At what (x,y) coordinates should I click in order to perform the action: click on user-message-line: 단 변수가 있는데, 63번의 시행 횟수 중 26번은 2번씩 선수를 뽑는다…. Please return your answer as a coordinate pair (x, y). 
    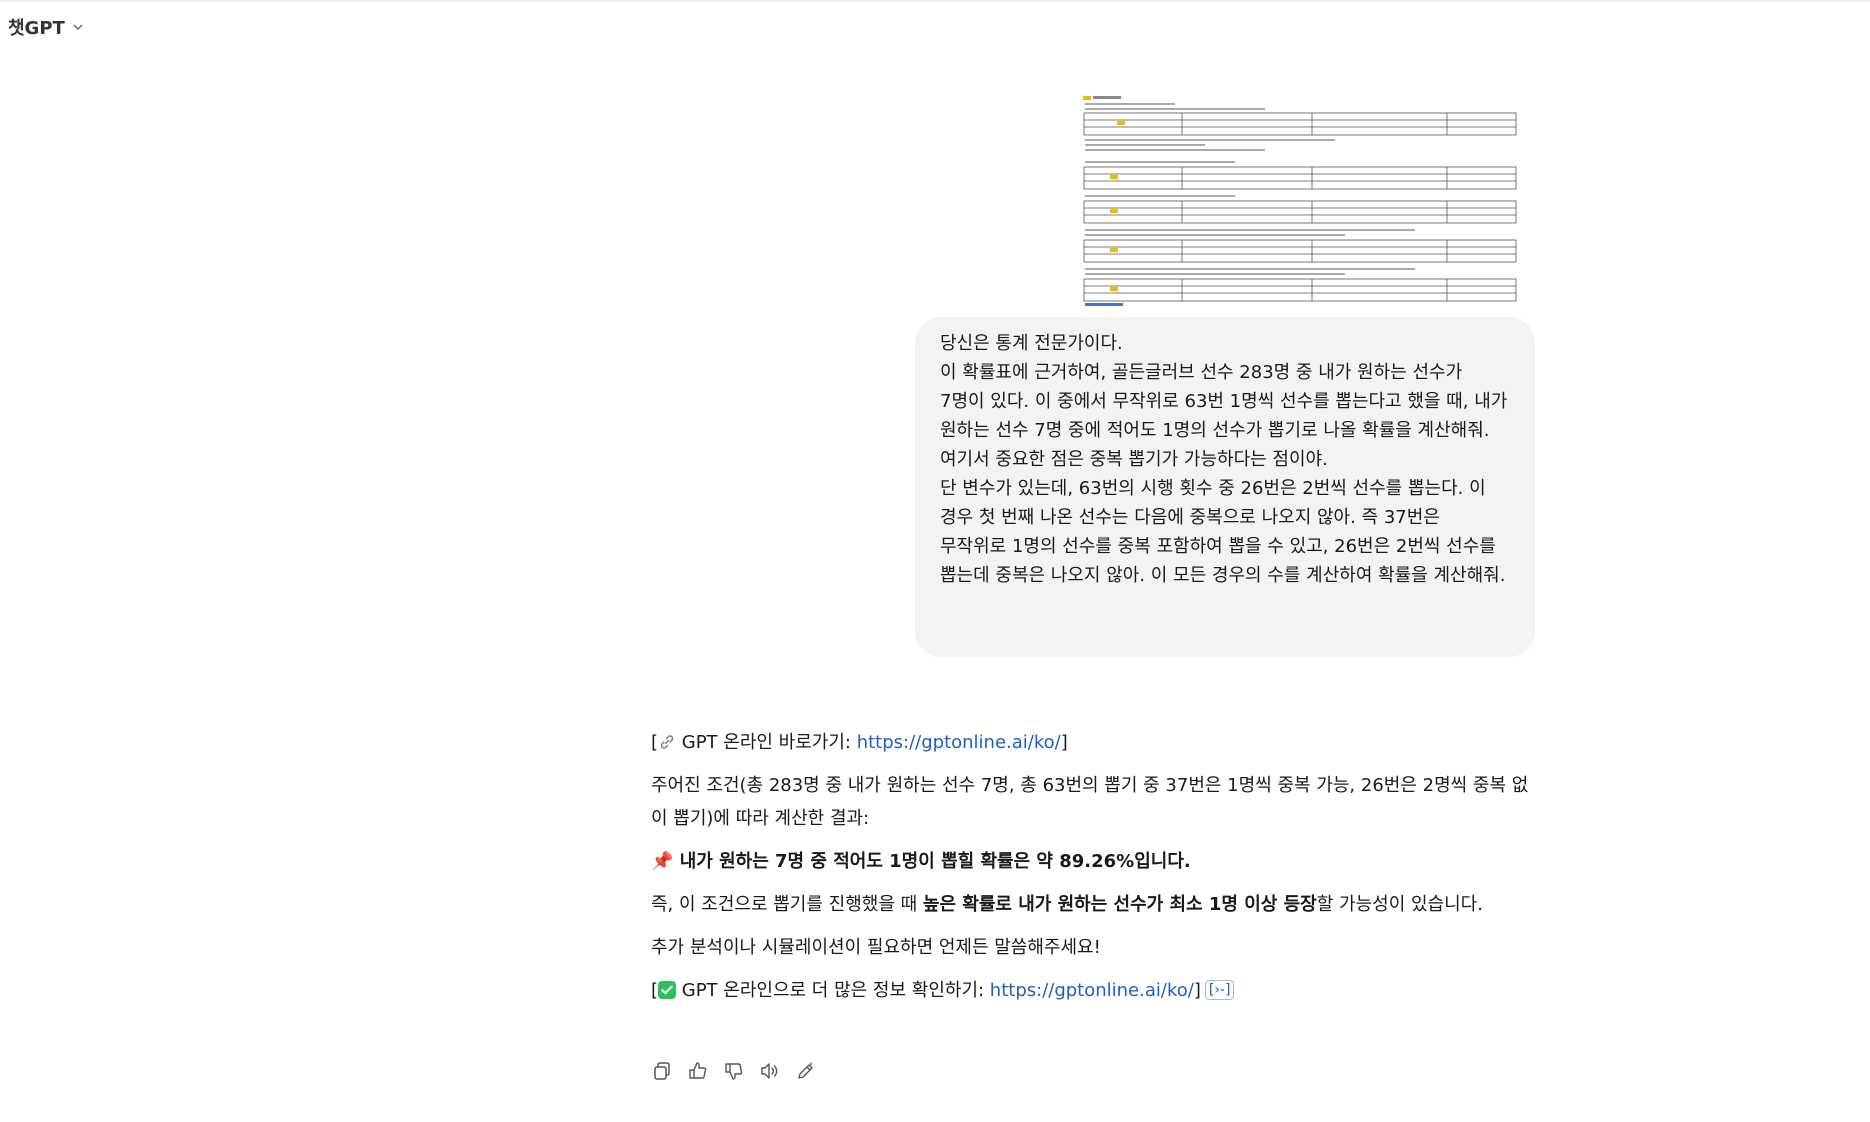
    Looking at the image, I should click on (1223, 532).